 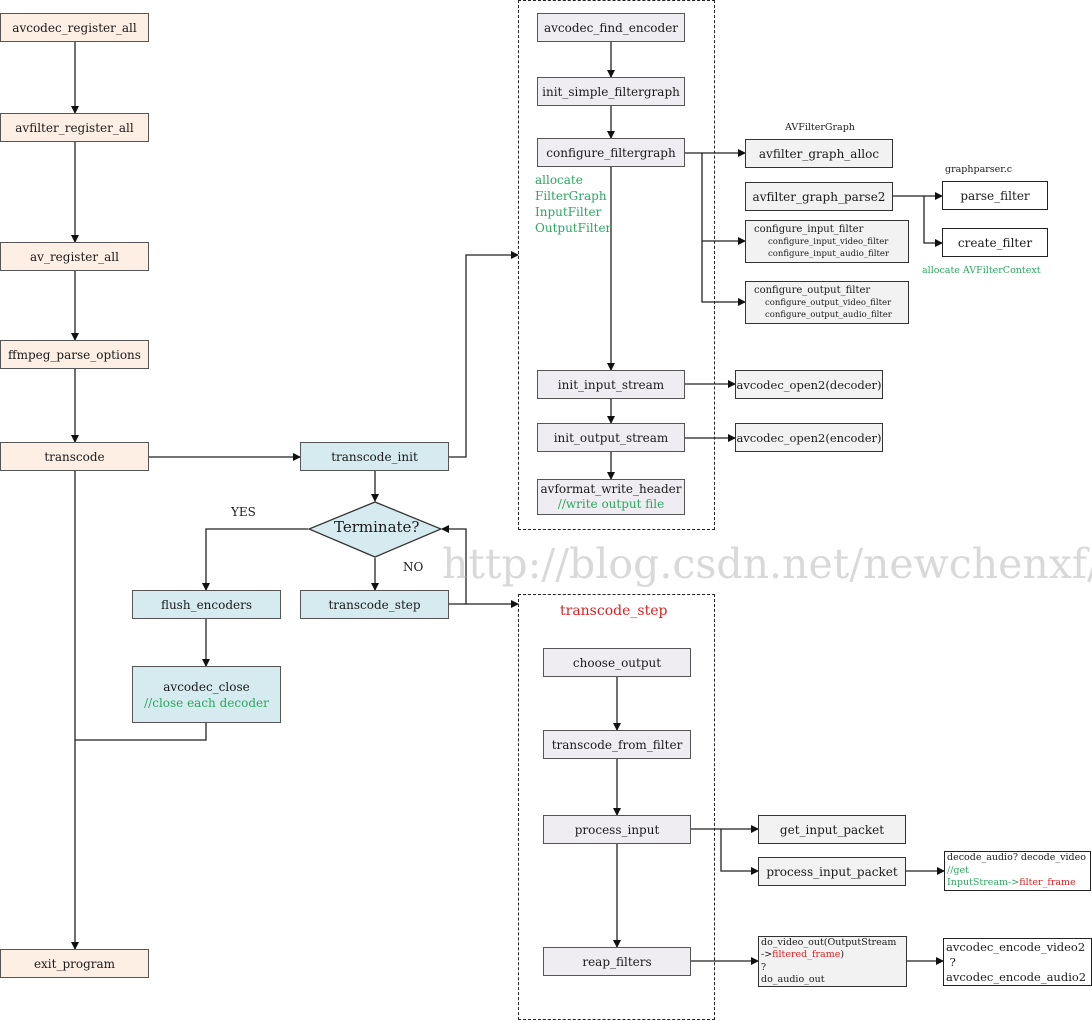 I want to click on avcodec-close-label: avcodec_close, so click(x=206, y=686).